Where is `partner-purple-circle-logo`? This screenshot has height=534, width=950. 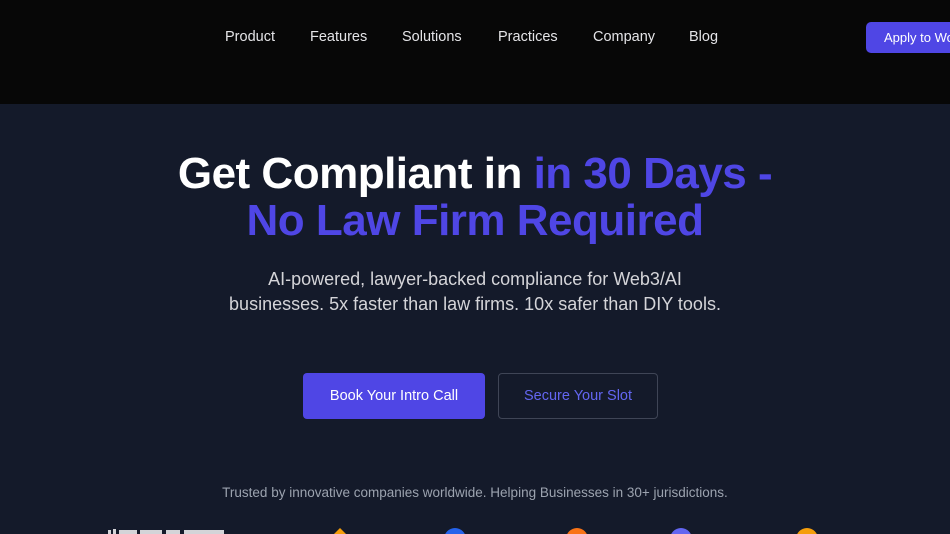 partner-purple-circle-logo is located at coordinates (681, 531).